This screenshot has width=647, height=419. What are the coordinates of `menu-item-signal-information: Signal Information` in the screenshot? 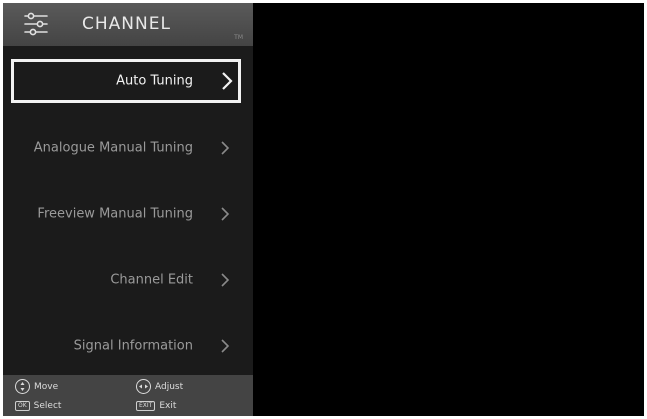 It's located at (126, 346).